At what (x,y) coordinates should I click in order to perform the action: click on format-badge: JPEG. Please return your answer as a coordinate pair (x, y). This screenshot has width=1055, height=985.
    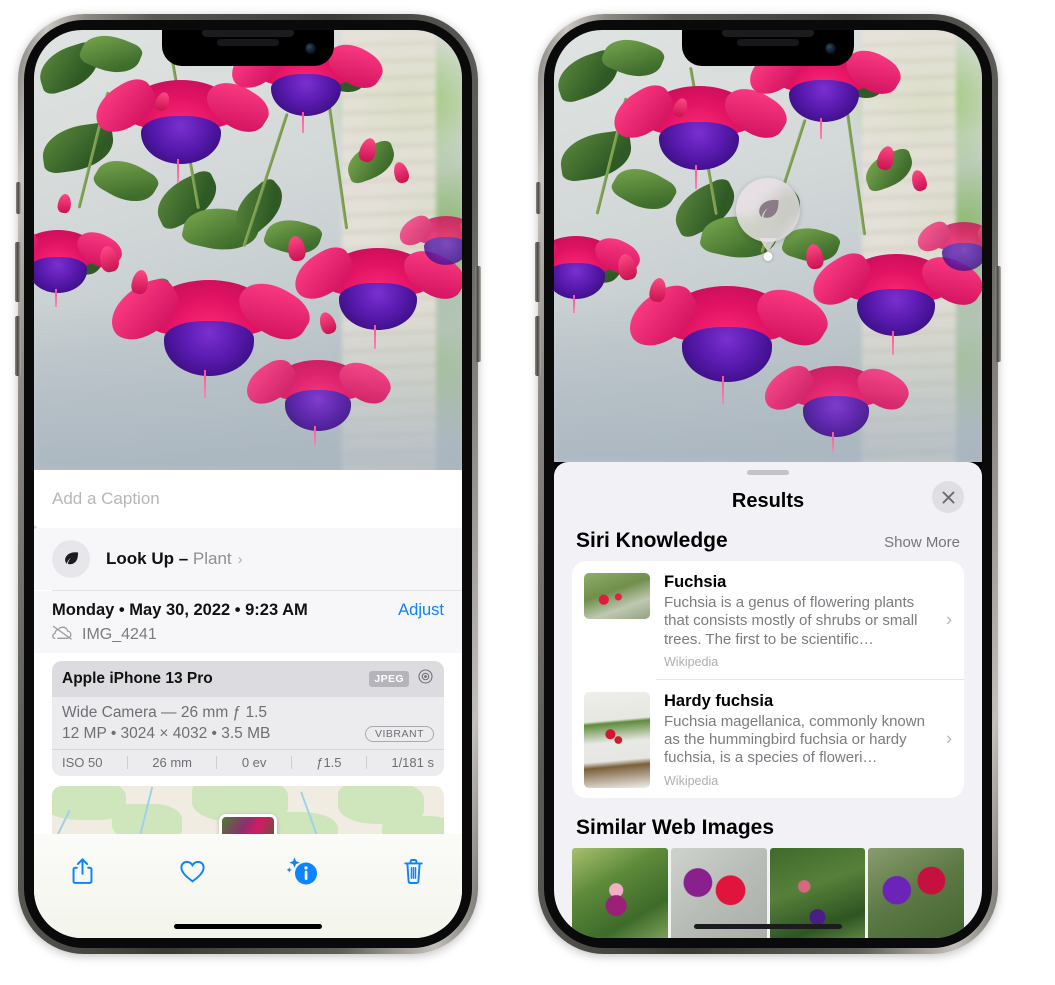
    Looking at the image, I should click on (389, 679).